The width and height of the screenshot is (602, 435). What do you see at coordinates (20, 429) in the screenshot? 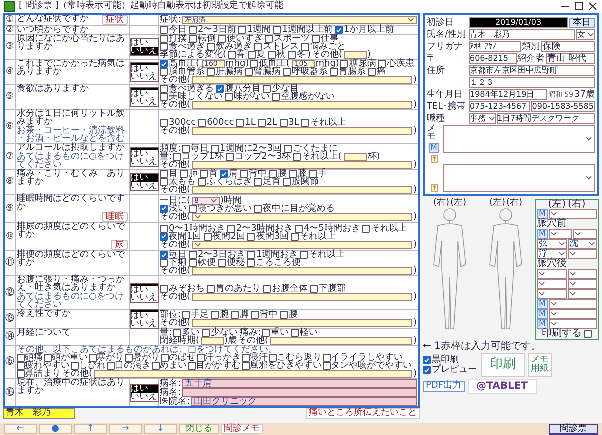
I see `nav-button: ←` at bounding box center [20, 429].